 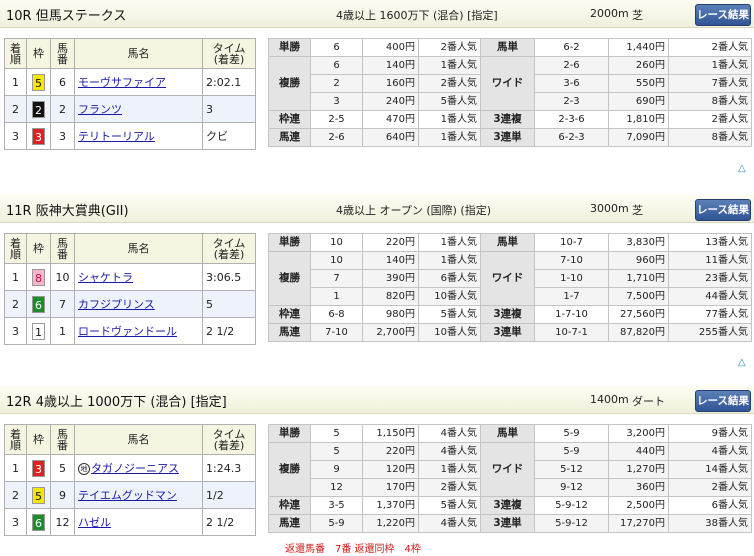 What do you see at coordinates (710, 433) in the screenshot?
I see `popularity: 9番人気` at bounding box center [710, 433].